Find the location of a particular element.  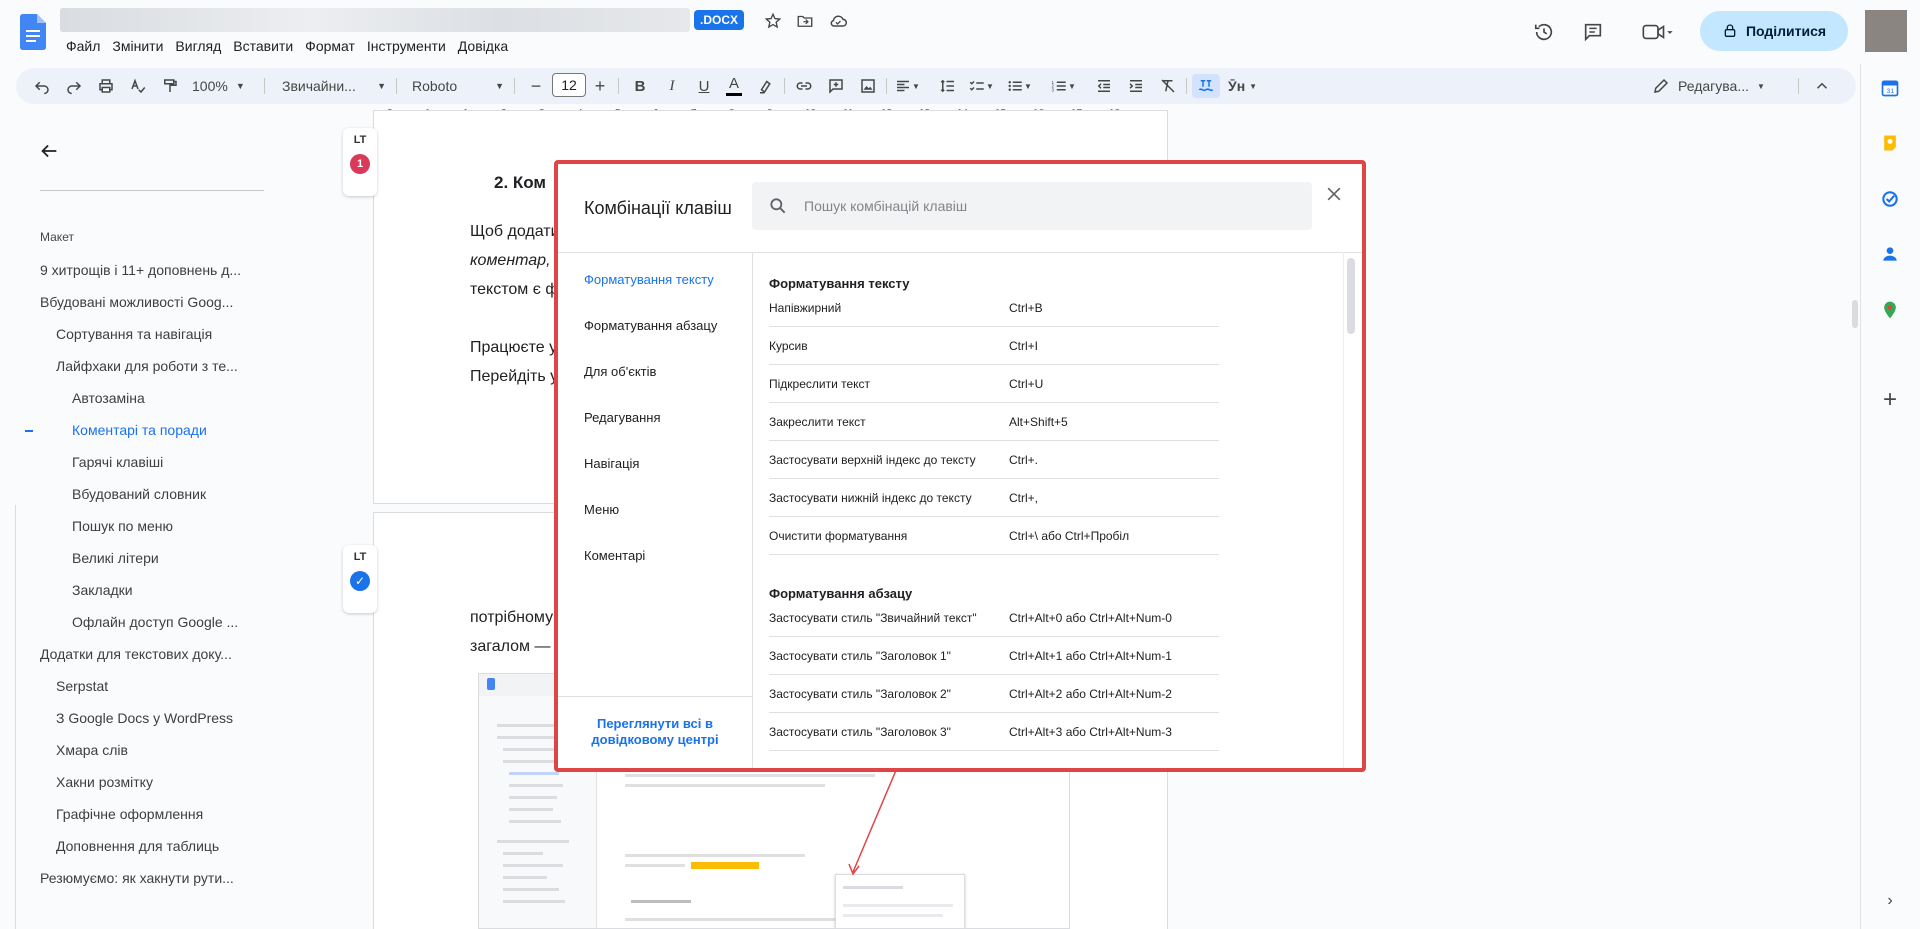

avatar is located at coordinates (1886, 31).